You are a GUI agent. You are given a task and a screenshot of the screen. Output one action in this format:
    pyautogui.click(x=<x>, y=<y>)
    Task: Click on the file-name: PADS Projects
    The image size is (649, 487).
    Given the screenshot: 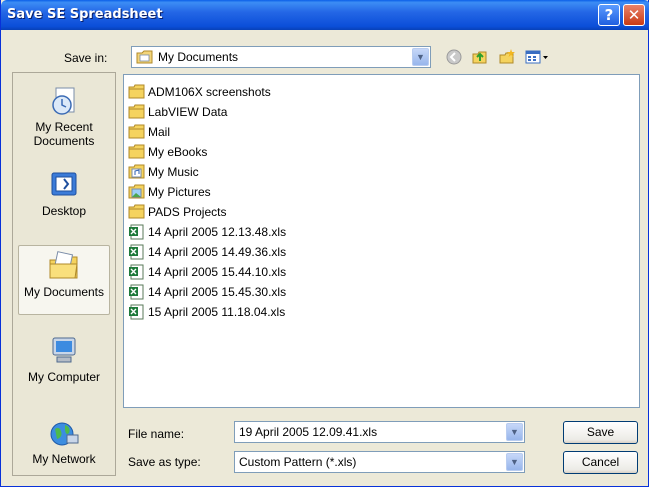 What is the action you would take?
    pyautogui.click(x=187, y=212)
    